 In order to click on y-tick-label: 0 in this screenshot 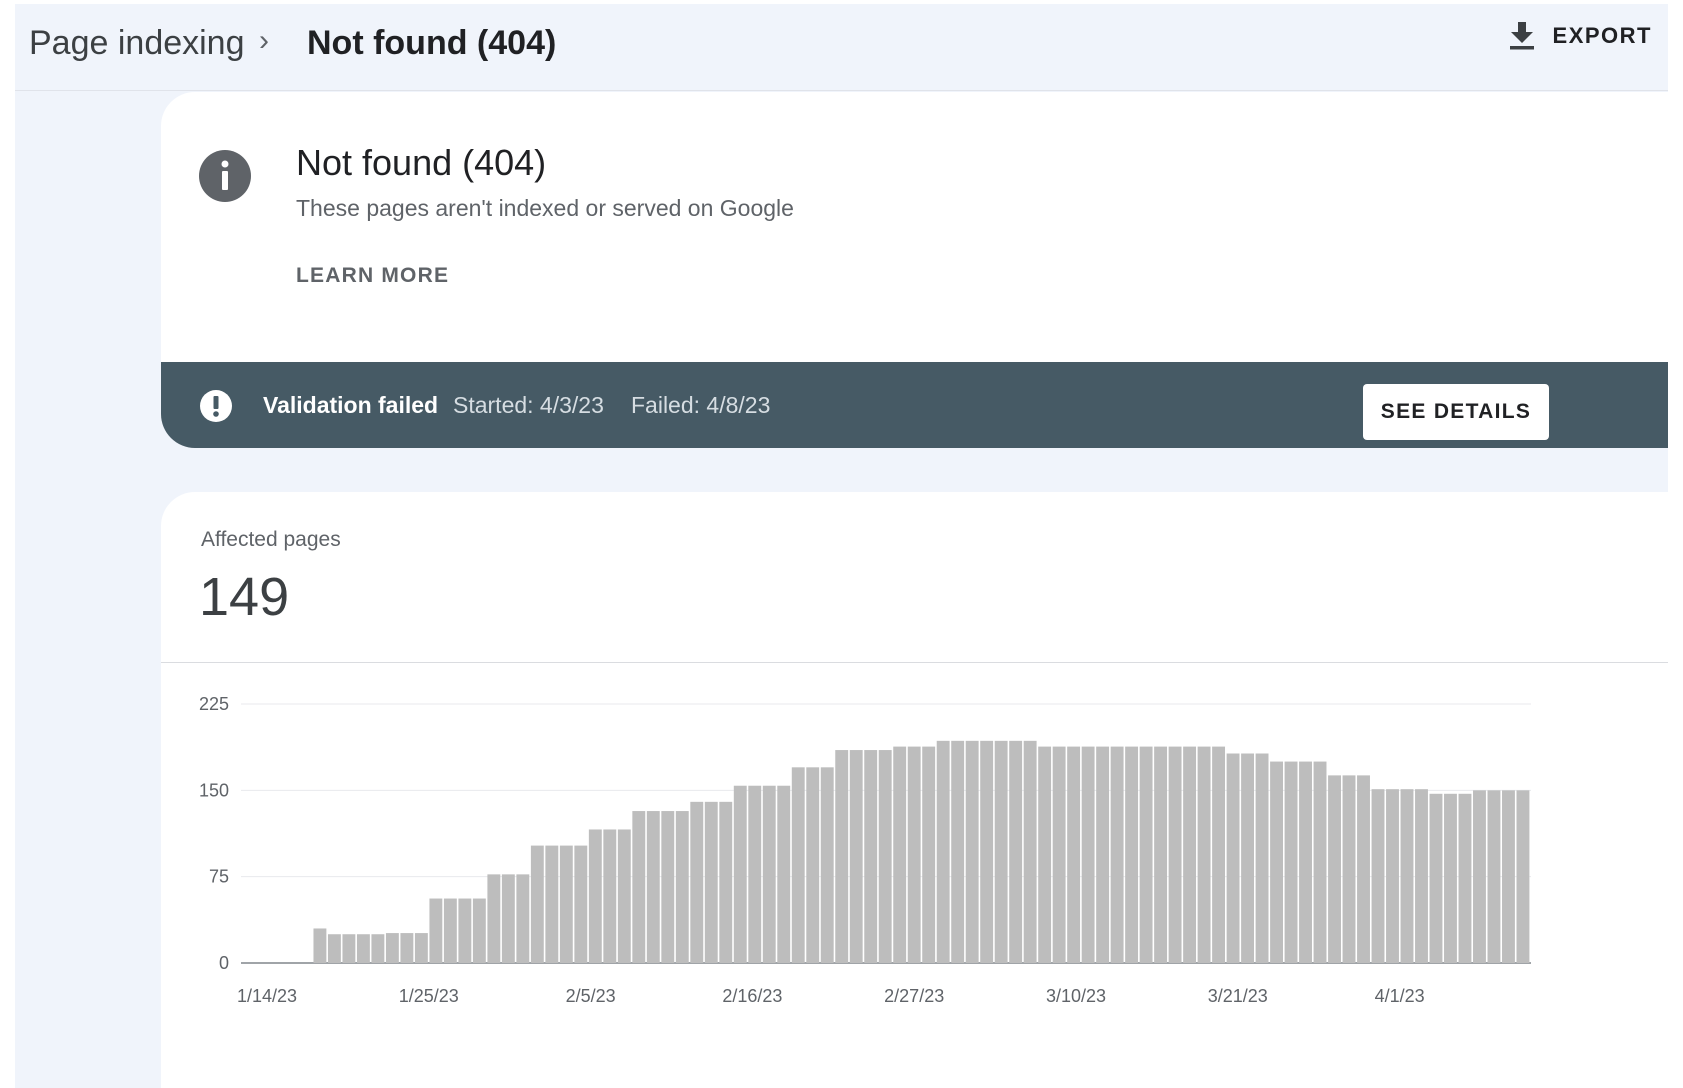, I will do `click(224, 963)`.